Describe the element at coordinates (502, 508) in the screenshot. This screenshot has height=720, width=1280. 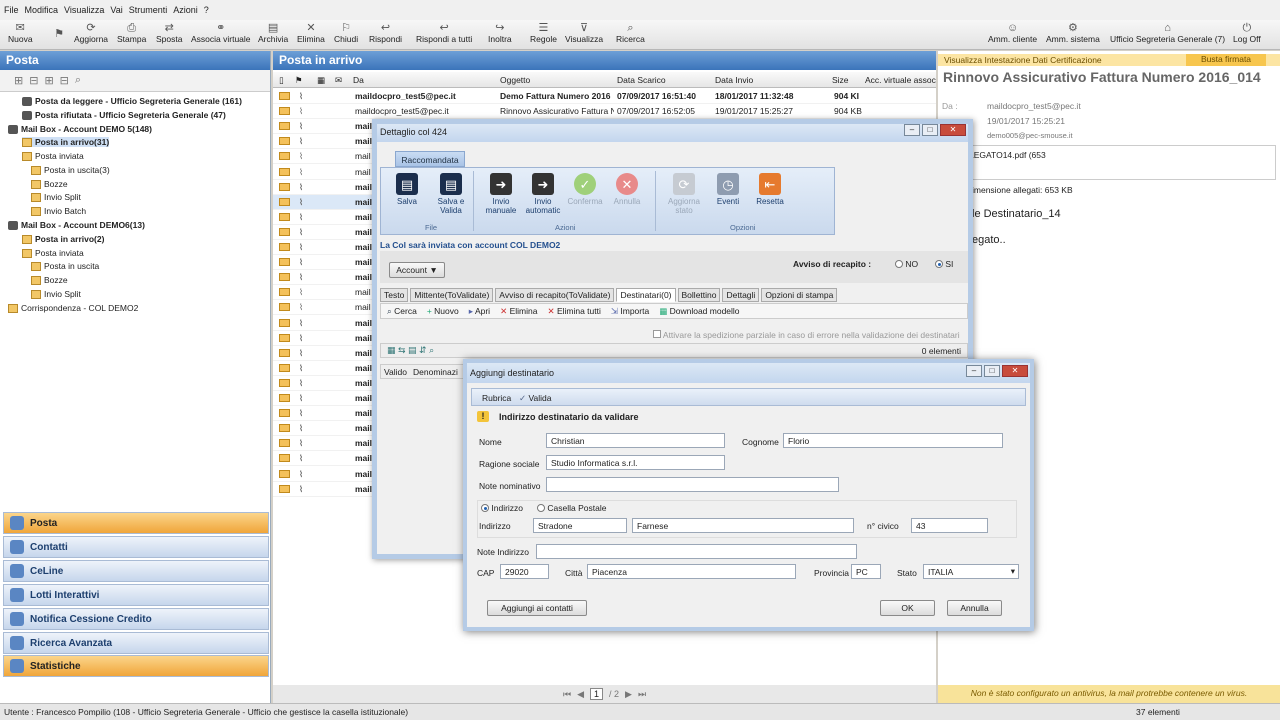
I see `indirizzo-radio: Indirizzo` at that location.